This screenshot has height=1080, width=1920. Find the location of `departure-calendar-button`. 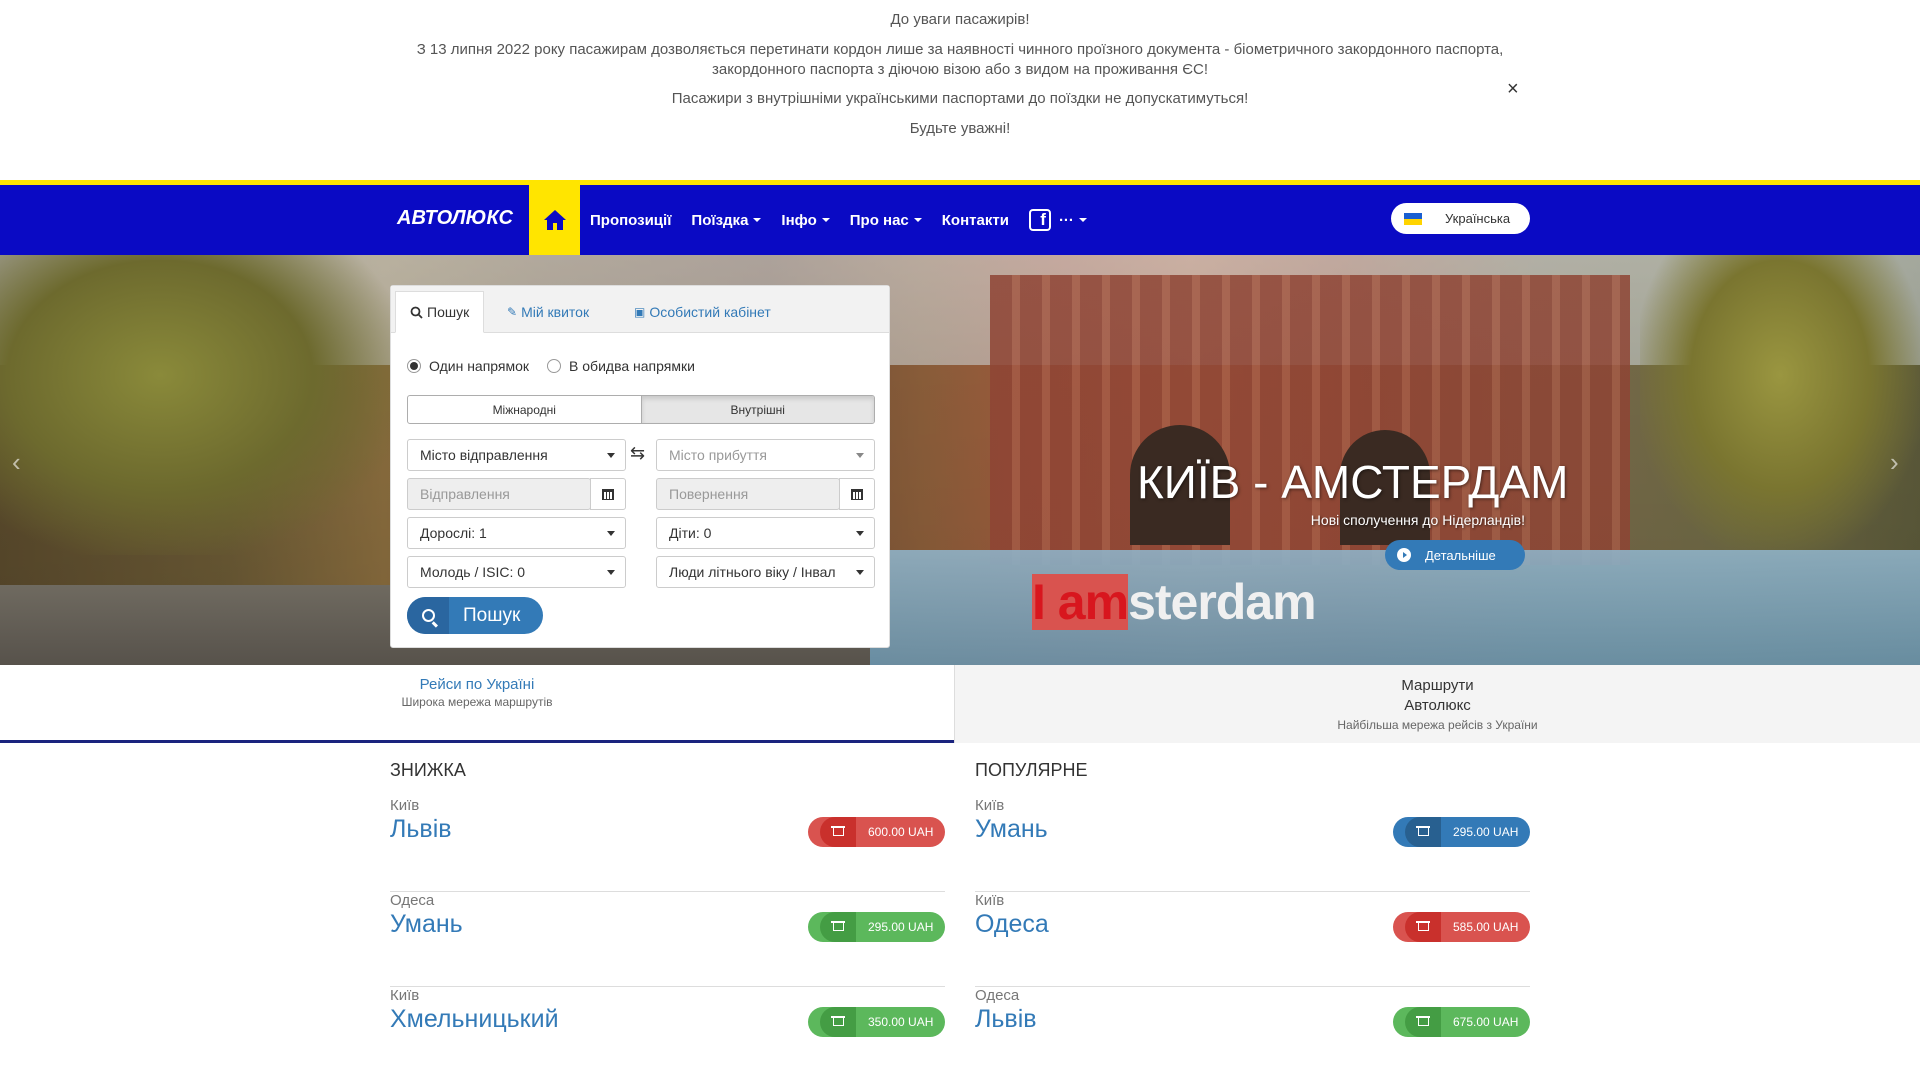

departure-calendar-button is located at coordinates (608, 494).